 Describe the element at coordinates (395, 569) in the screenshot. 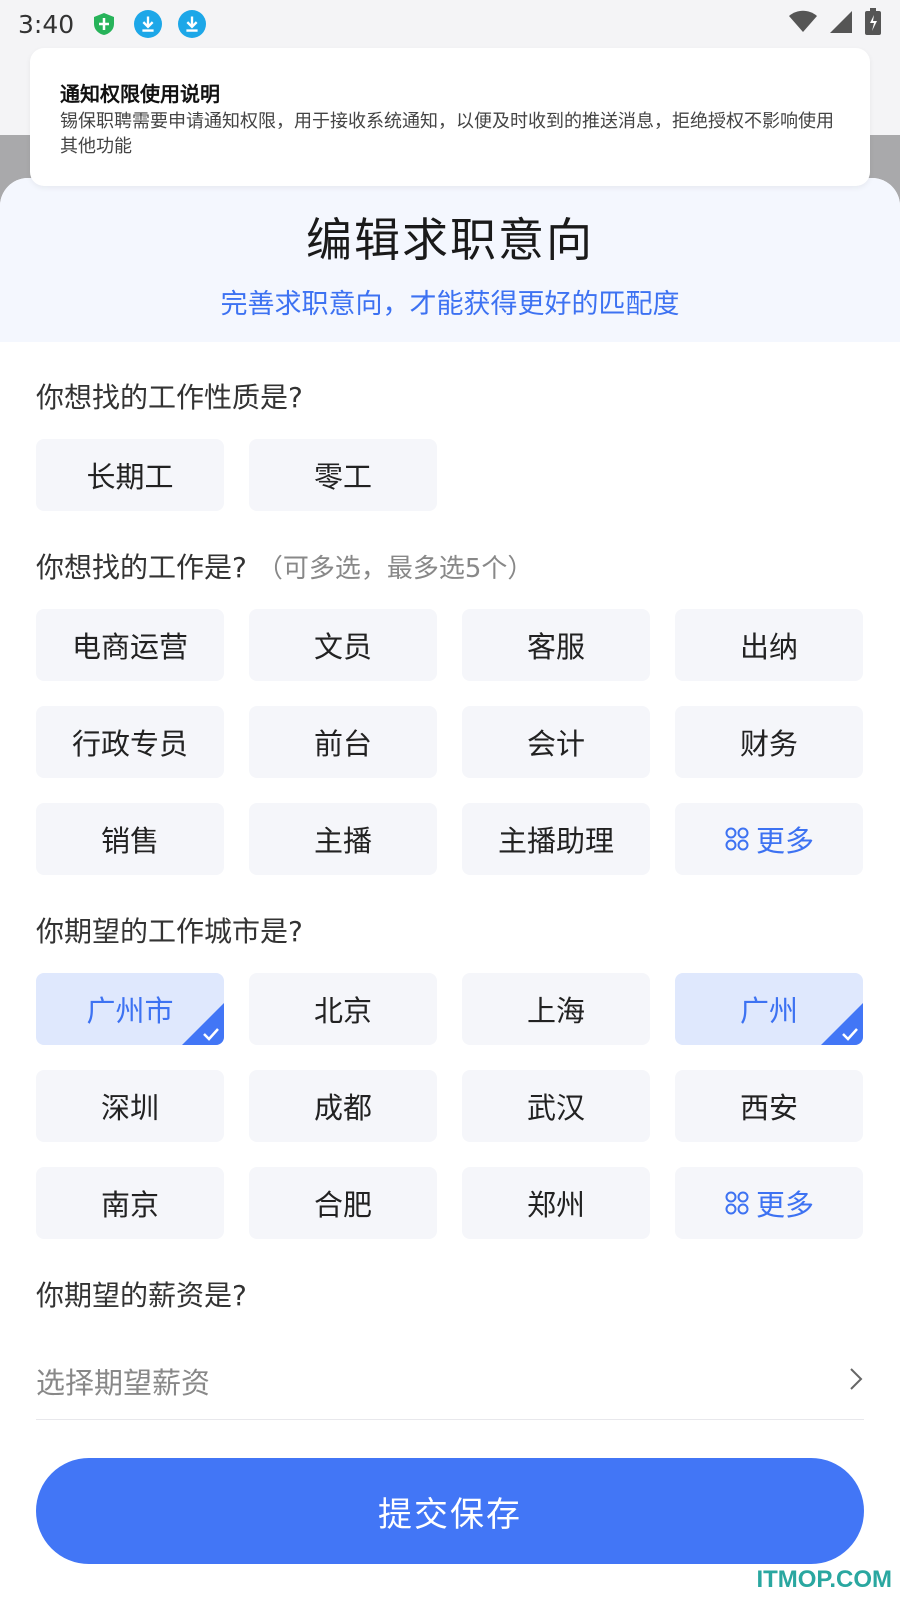

I see `job-hint: （可多选，最多选5个）` at that location.